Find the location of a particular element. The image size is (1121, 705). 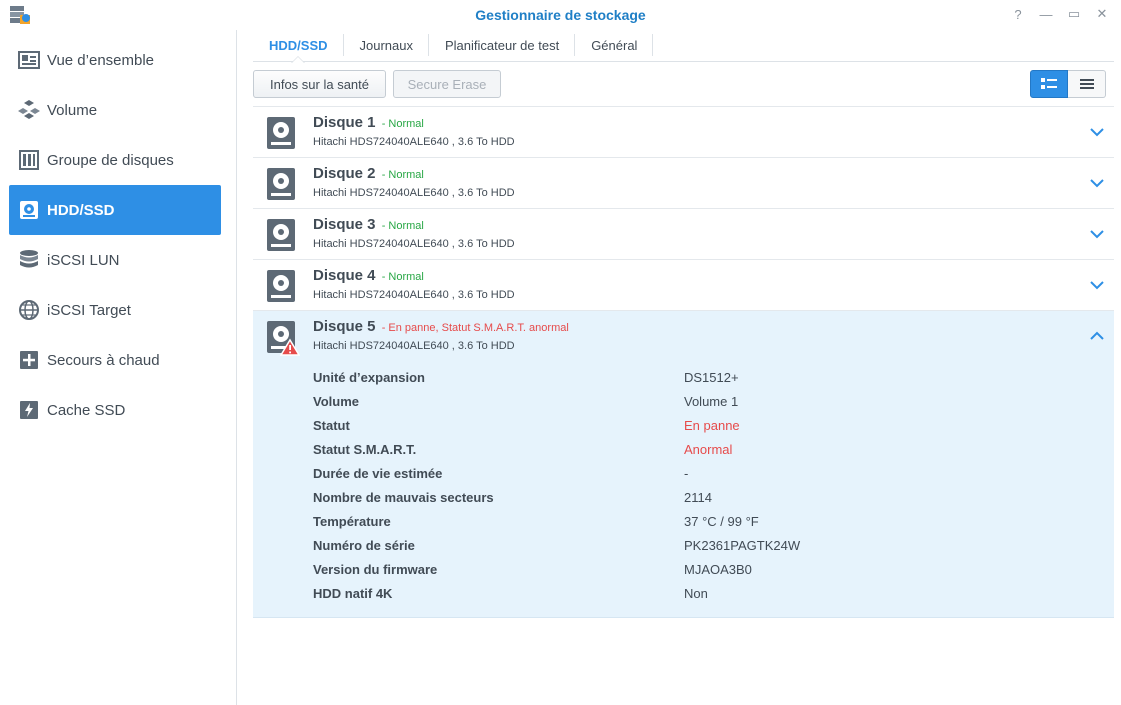

tab-label: HDD/SSD is located at coordinates (298, 45).